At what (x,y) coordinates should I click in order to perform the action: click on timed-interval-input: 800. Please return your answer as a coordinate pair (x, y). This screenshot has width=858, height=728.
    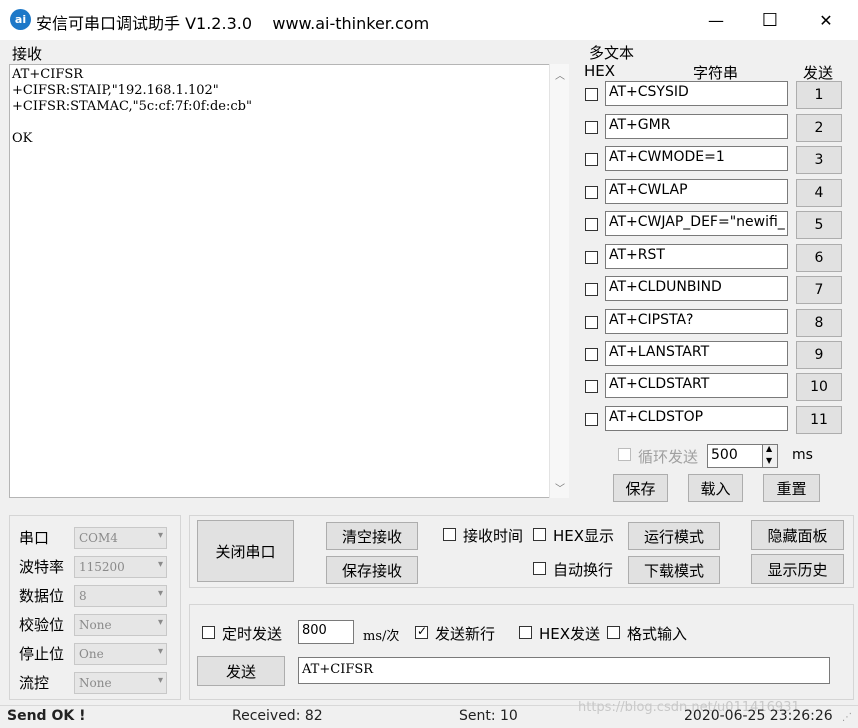
    Looking at the image, I should click on (326, 632).